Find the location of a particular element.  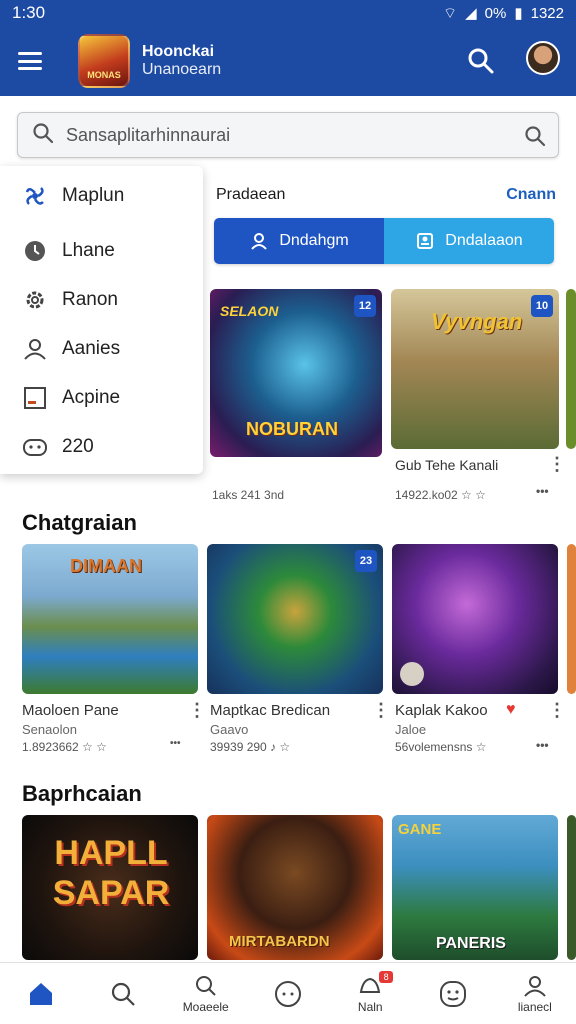

home-icon is located at coordinates (41, 993).